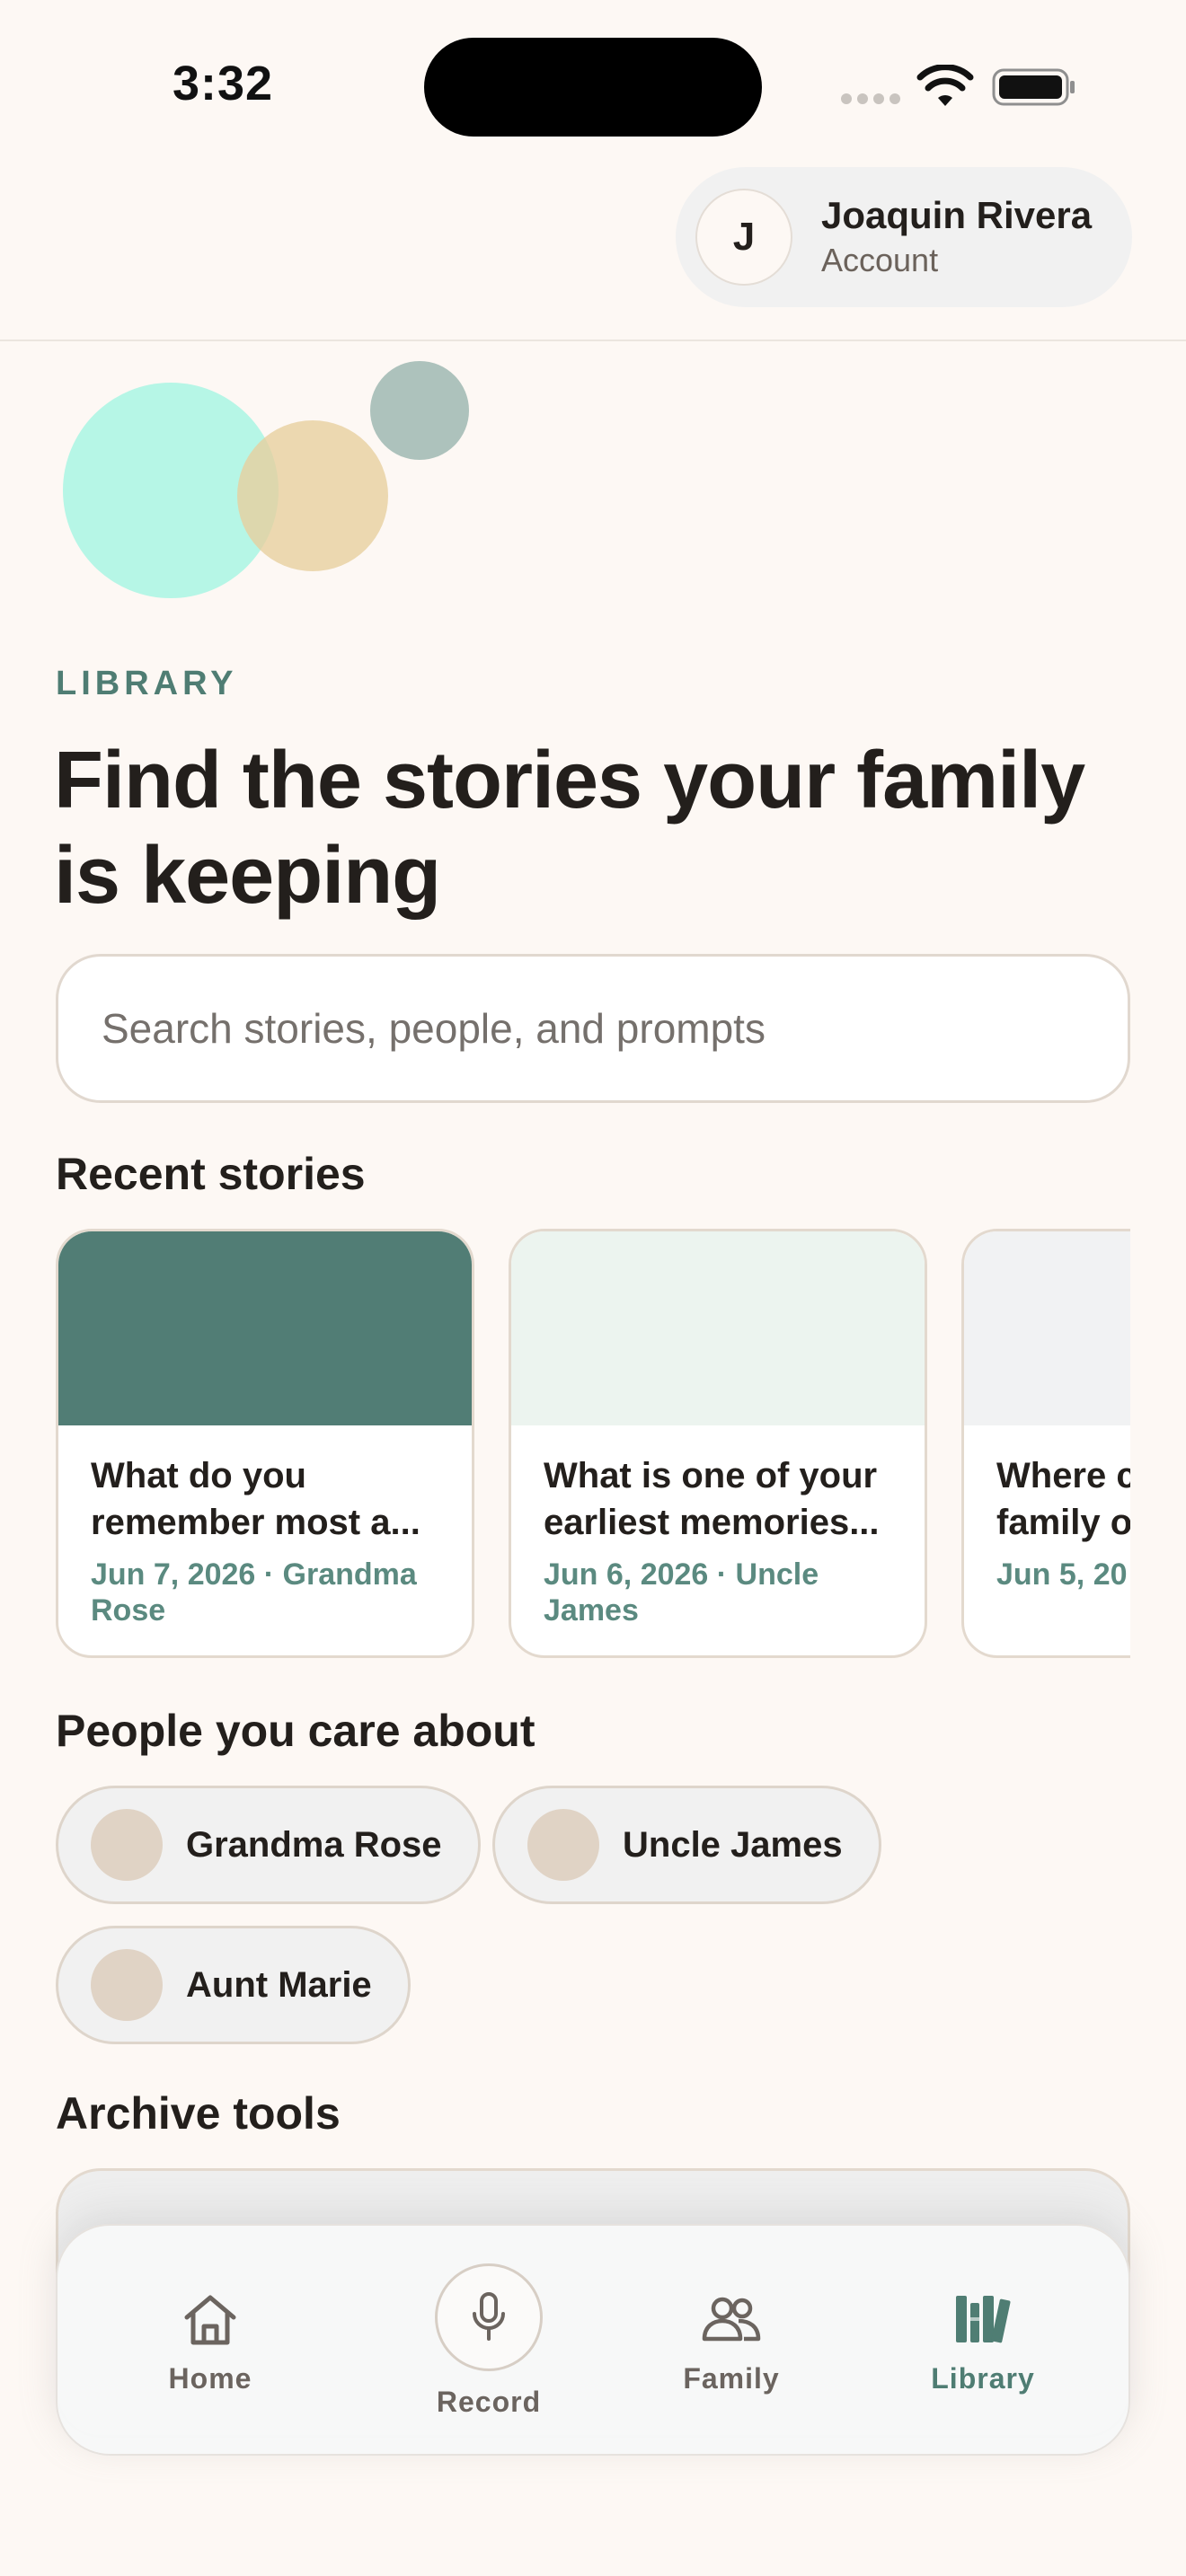  What do you see at coordinates (489, 2402) in the screenshot?
I see `tab-record-label: Record` at bounding box center [489, 2402].